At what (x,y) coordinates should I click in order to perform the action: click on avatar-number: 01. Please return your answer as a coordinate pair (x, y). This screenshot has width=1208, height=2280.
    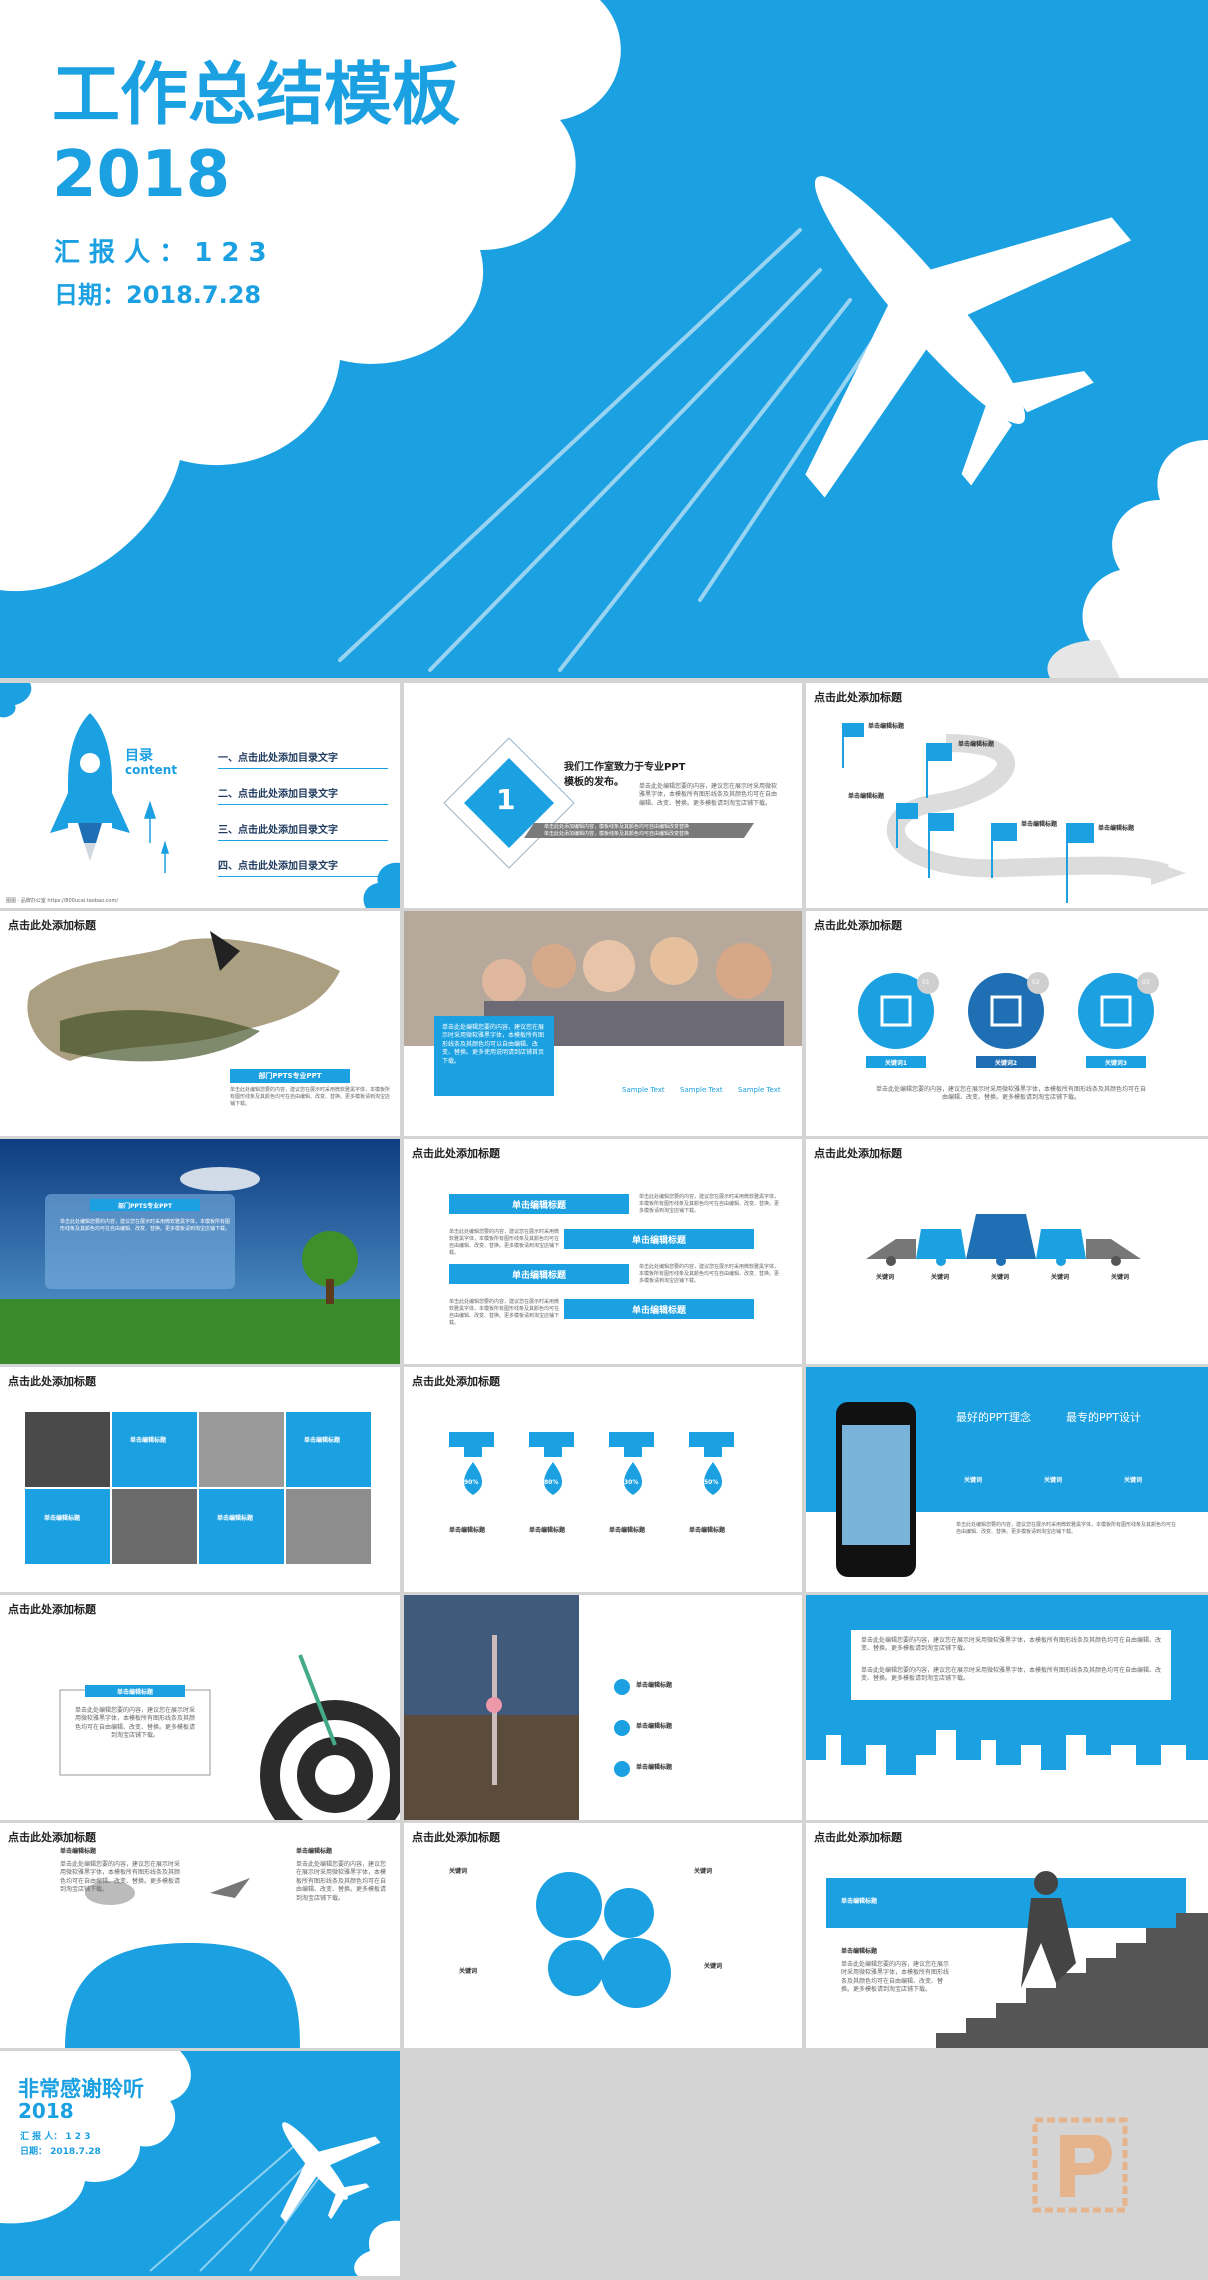
    Looking at the image, I should click on (926, 982).